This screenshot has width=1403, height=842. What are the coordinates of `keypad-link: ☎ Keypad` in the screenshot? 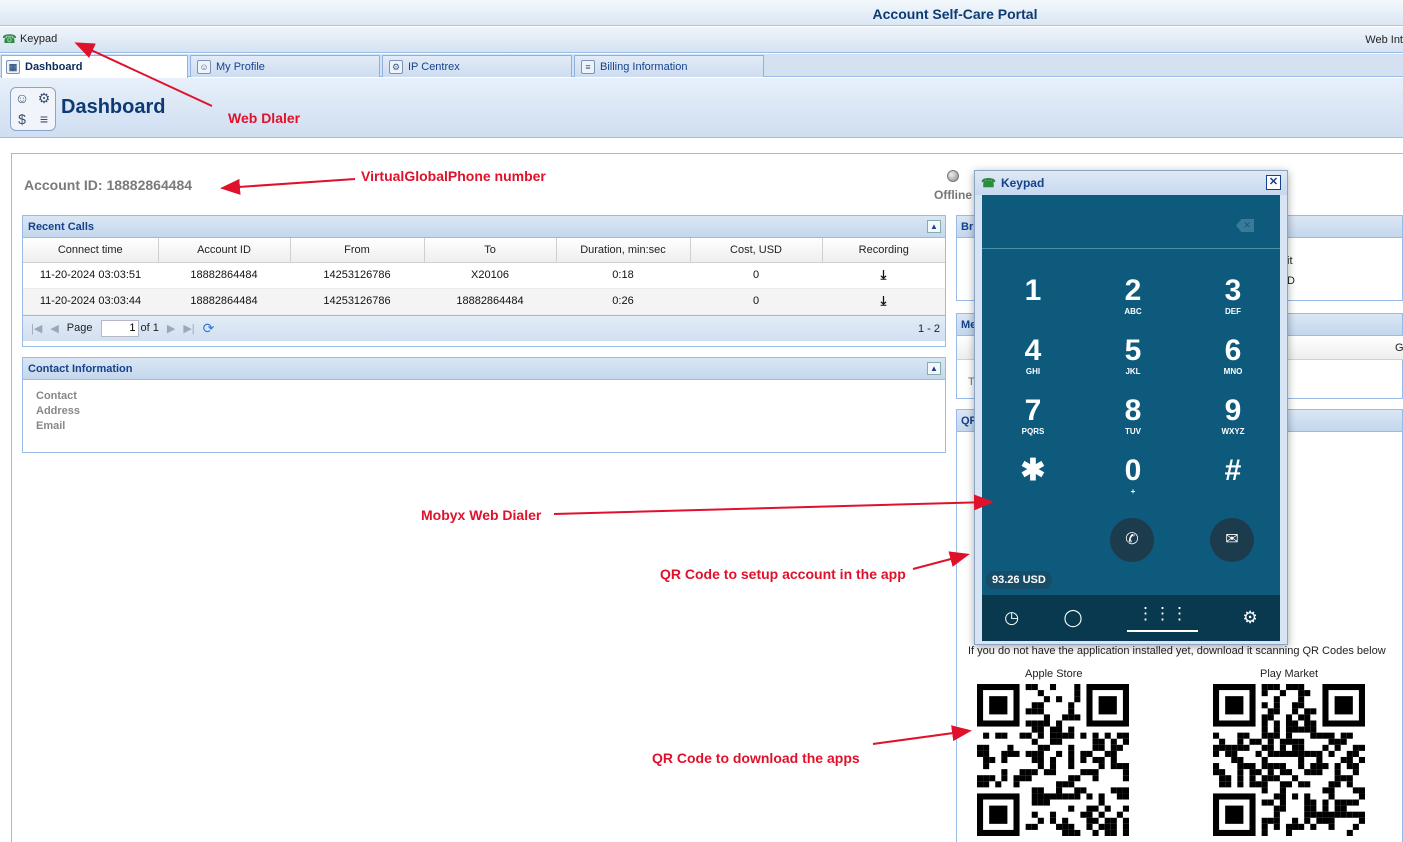 It's located at (29, 39).